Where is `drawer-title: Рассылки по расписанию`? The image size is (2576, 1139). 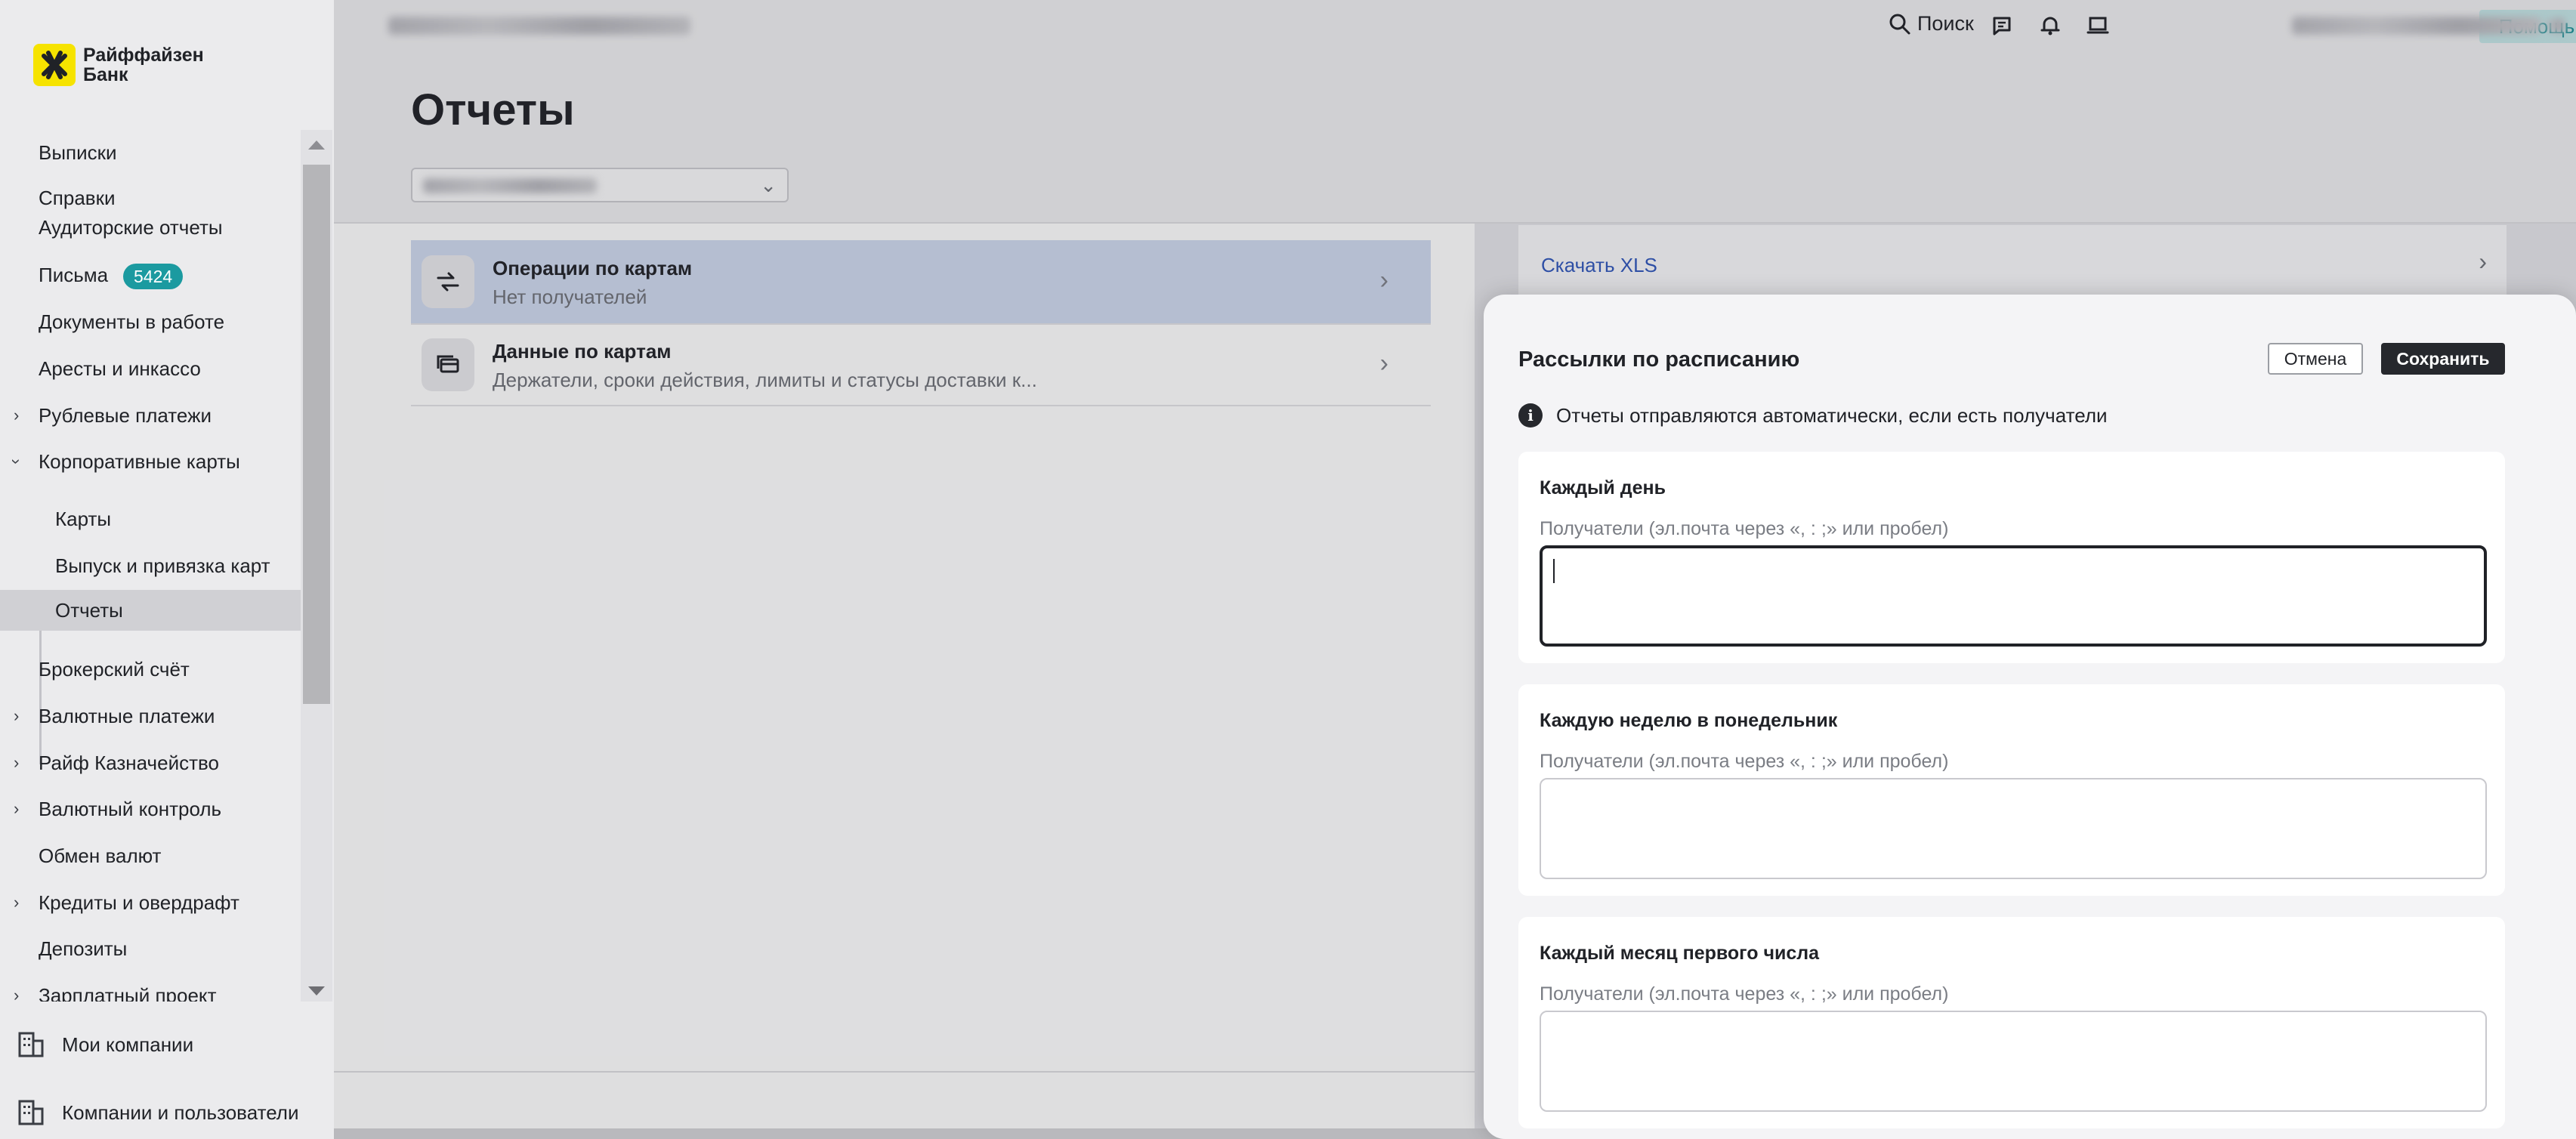
drawer-title: Рассылки по расписанию is located at coordinates (1659, 359).